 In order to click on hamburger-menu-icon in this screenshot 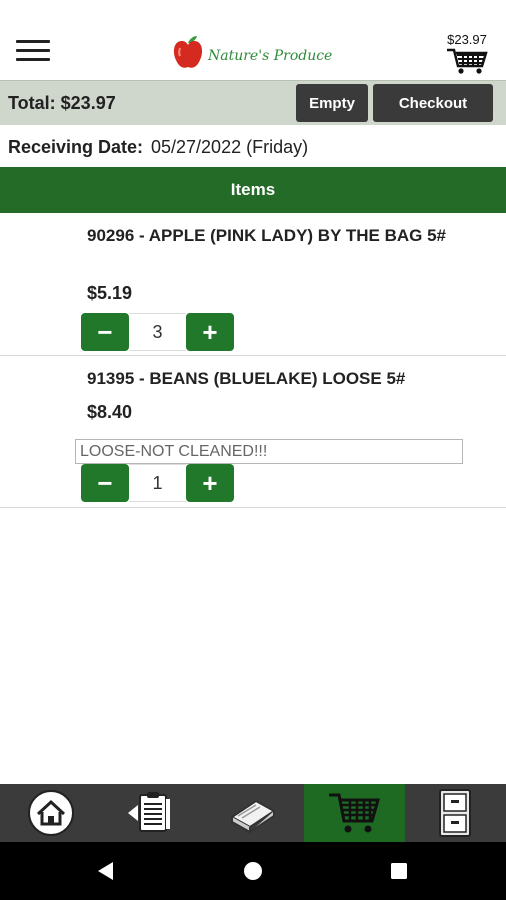, I will do `click(33, 53)`.